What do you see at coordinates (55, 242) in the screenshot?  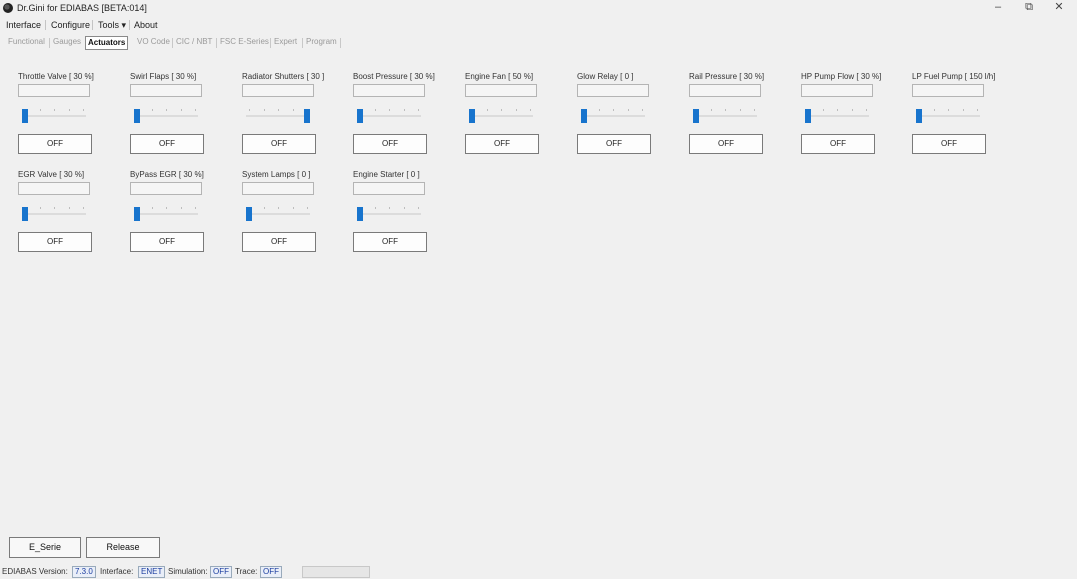 I see `egr-valve-off-button: OFF` at bounding box center [55, 242].